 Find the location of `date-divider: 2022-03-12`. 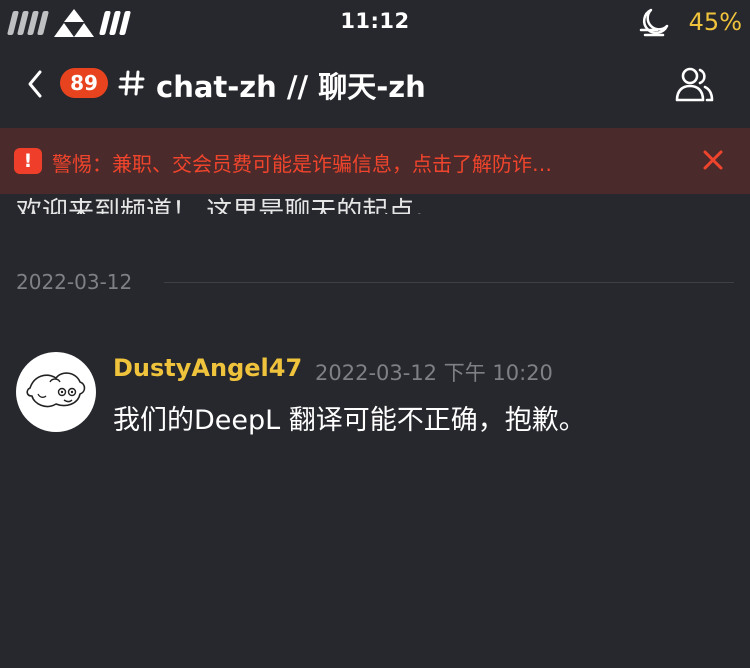

date-divider: 2022-03-12 is located at coordinates (375, 283).